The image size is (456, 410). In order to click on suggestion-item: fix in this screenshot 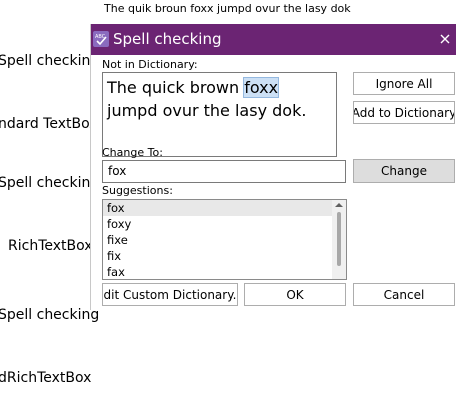, I will do `click(218, 256)`.